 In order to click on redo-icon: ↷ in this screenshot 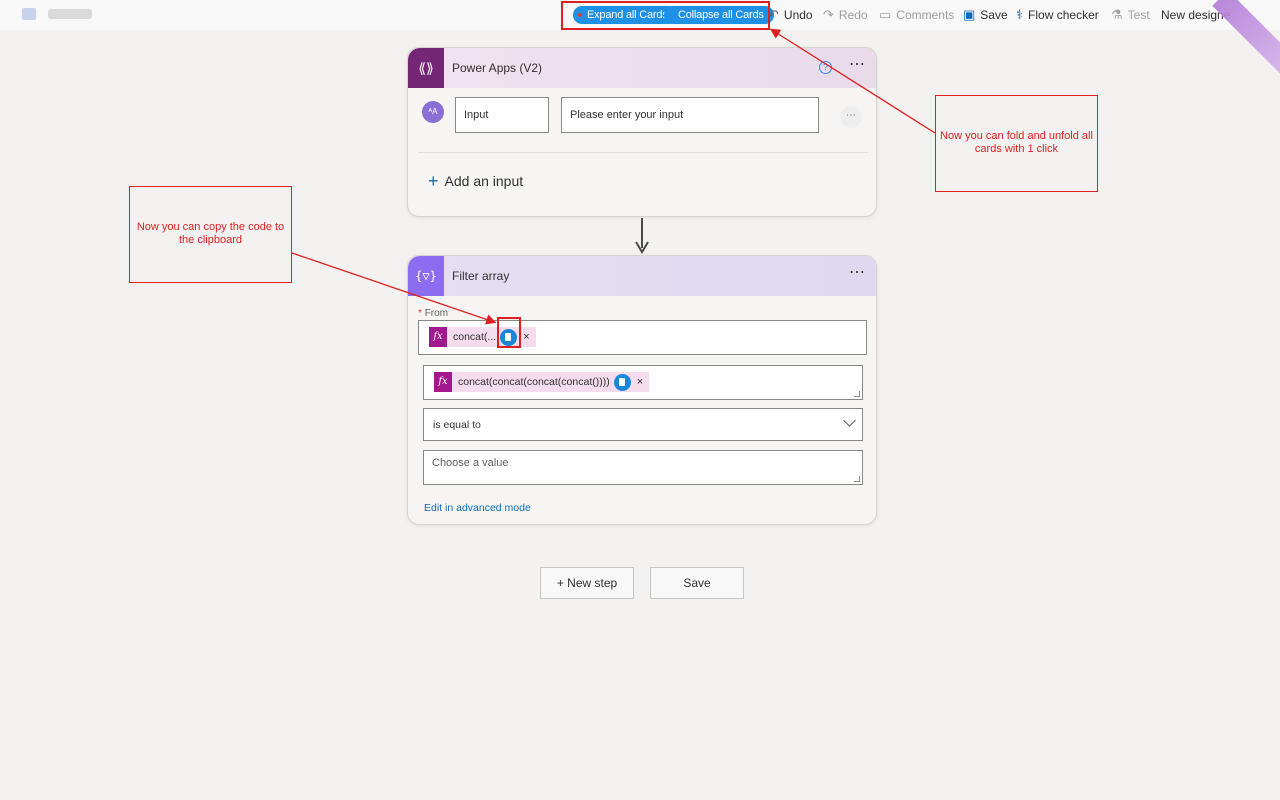, I will do `click(828, 14)`.